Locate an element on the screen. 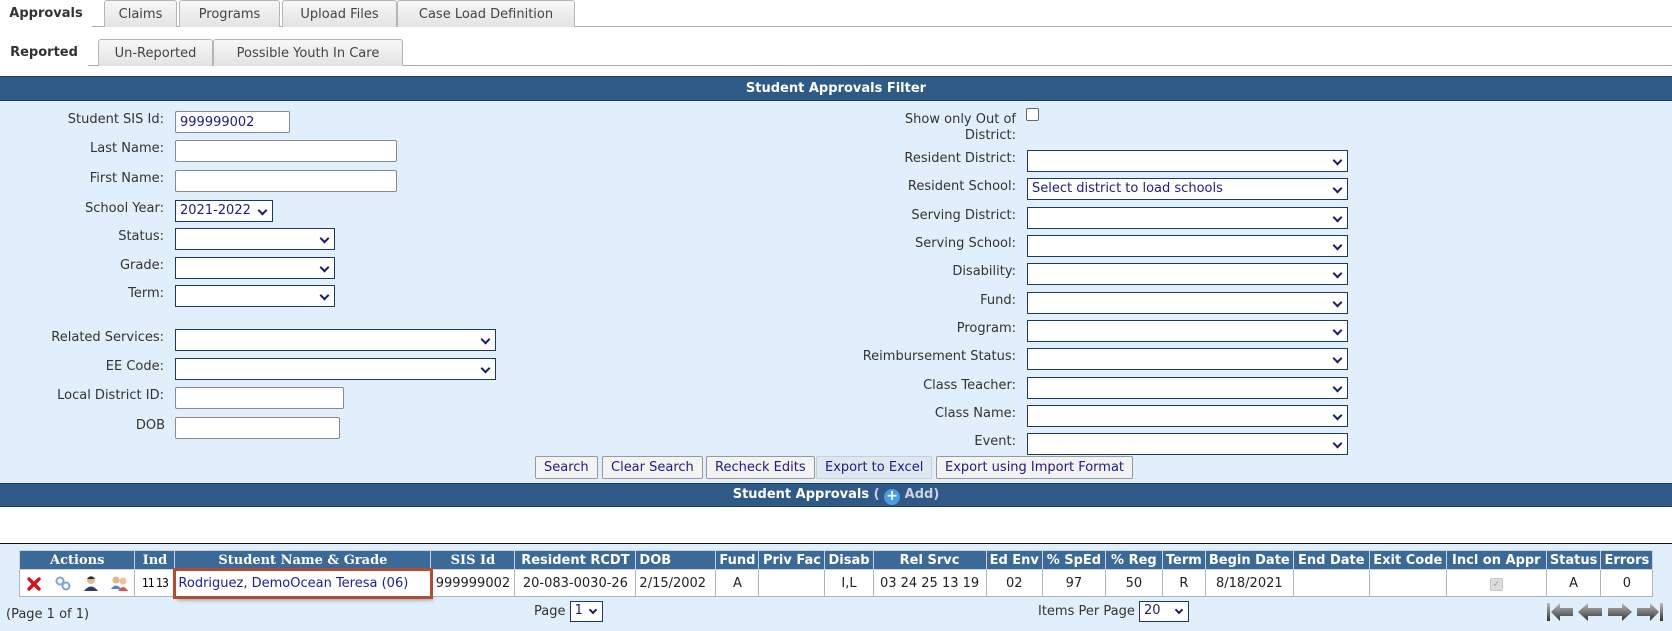 Image resolution: width=1672 pixels, height=631 pixels. link-icon is located at coordinates (63, 583).